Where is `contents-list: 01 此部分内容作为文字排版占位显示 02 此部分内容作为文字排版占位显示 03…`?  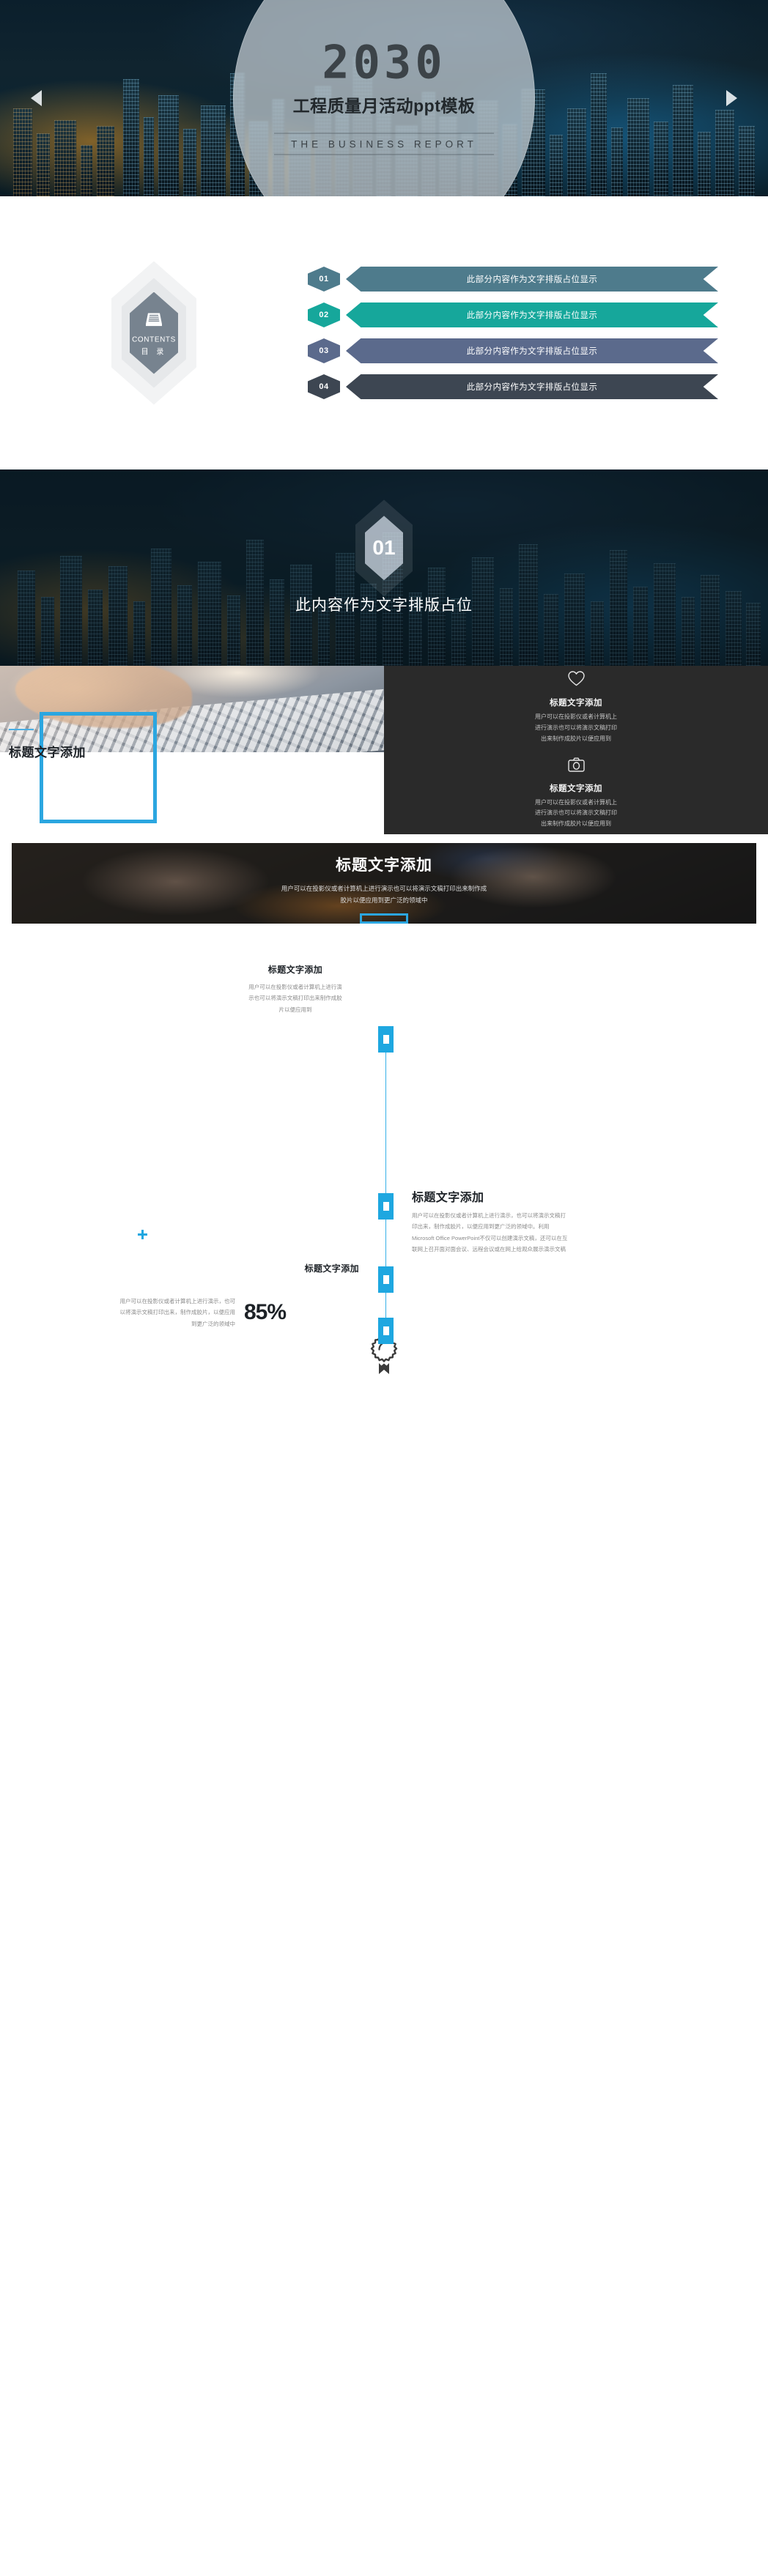 contents-list: 01 此部分内容作为文字排版占位显示 02 此部分内容作为文字排版占位显示 03… is located at coordinates (513, 333).